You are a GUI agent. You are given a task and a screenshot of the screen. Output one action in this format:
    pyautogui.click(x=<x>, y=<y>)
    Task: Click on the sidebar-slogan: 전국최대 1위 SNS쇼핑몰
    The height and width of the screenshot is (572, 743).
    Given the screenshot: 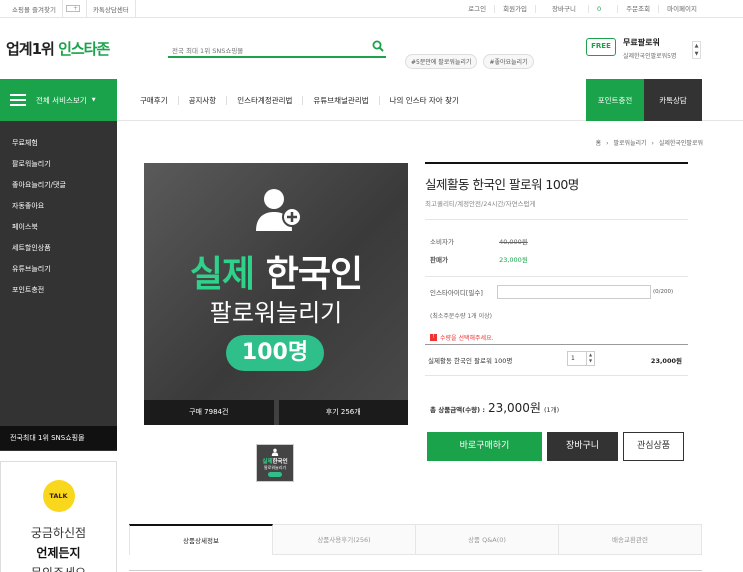 What is the action you would take?
    pyautogui.click(x=58, y=438)
    